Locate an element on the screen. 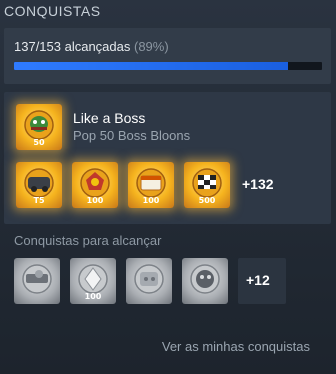 This screenshot has width=336, height=374. featured-achievement-title: Like a Boss is located at coordinates (109, 118).